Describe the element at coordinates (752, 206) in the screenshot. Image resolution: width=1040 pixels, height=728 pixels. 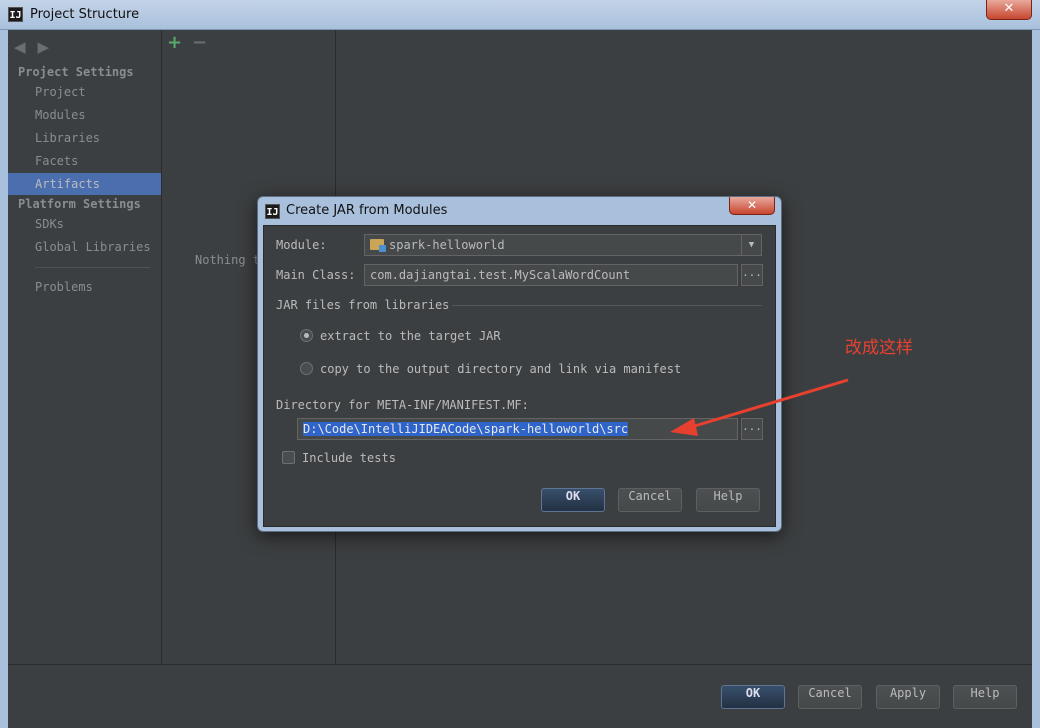
I see `dialog-close-button: ✕` at that location.